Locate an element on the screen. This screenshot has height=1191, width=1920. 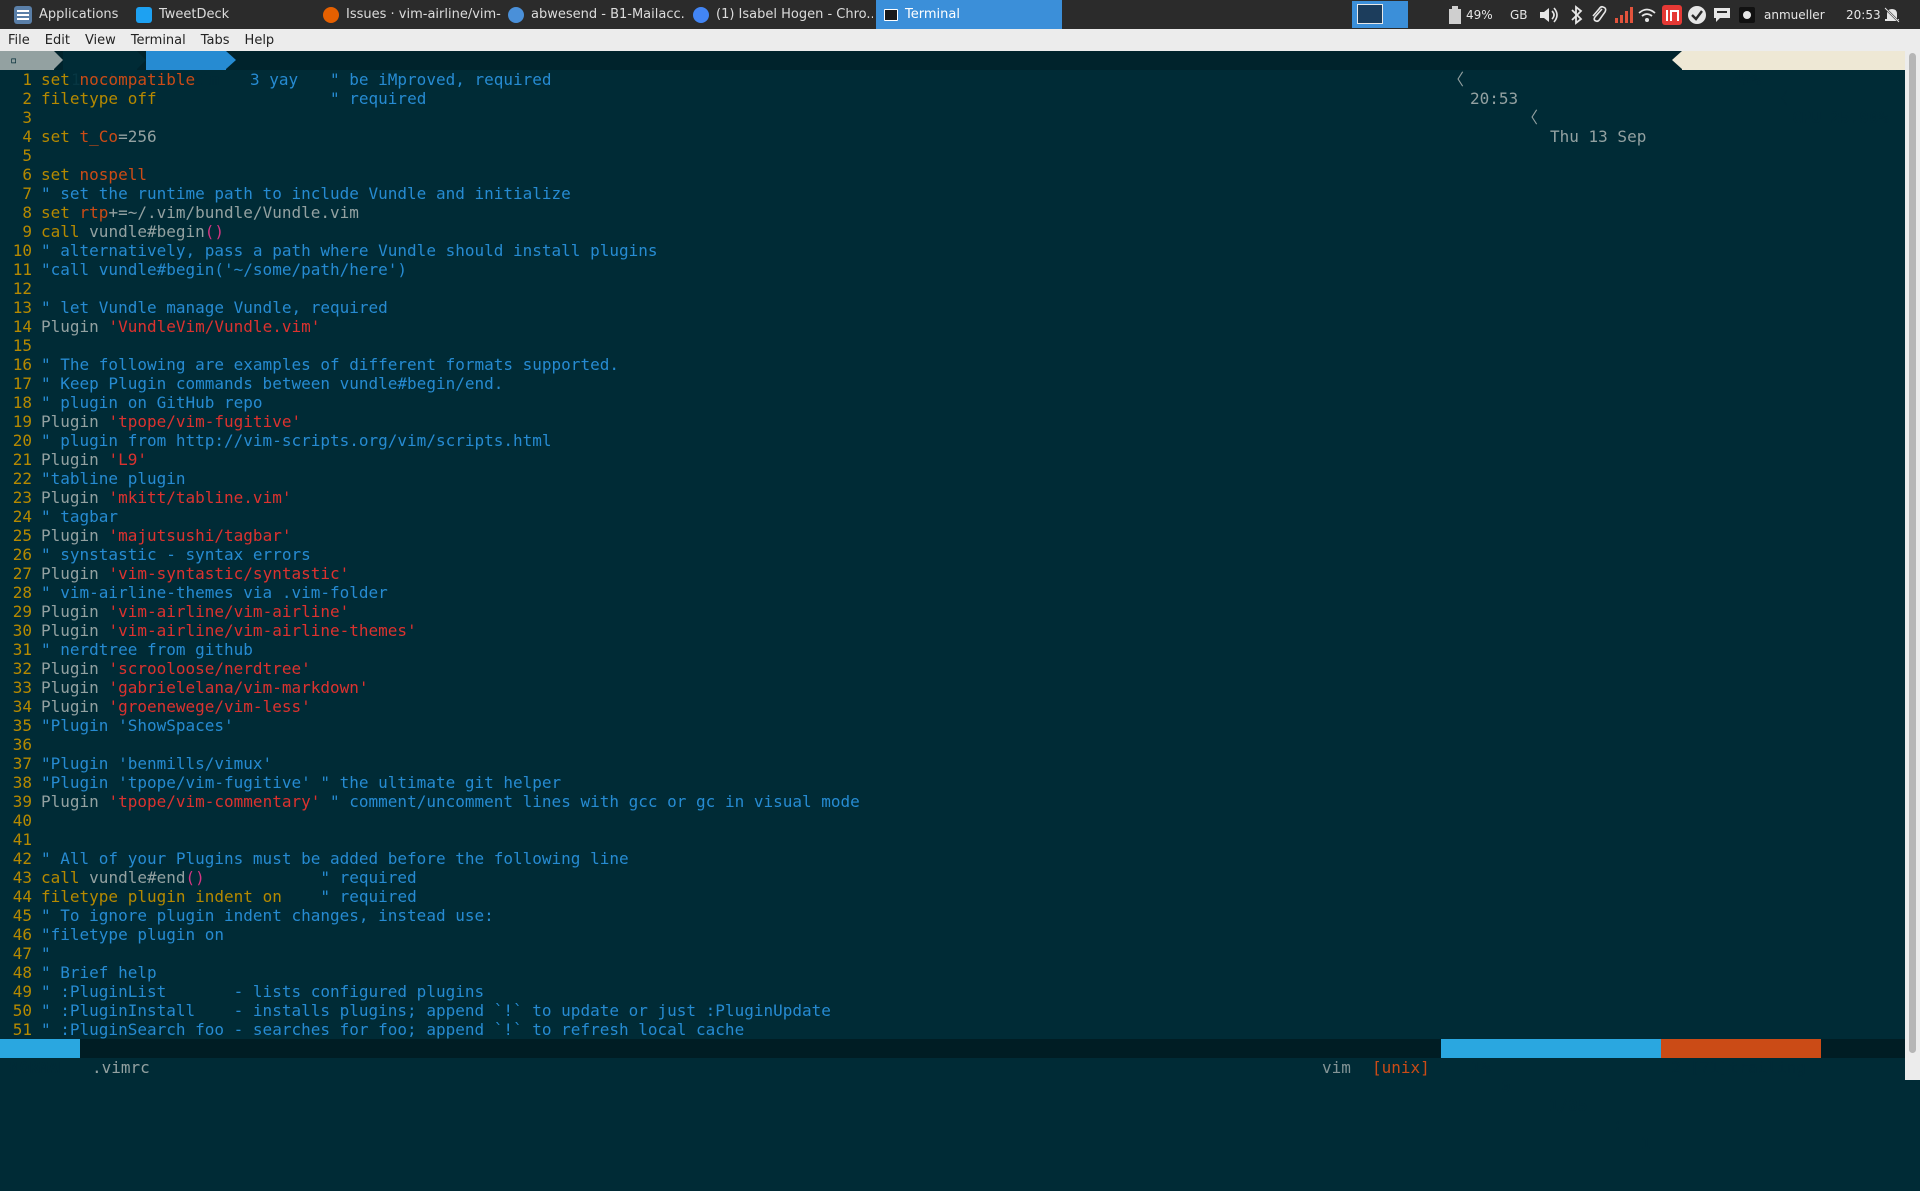
code-line: 9 call vundle#begin() is located at coordinates (952, 231).